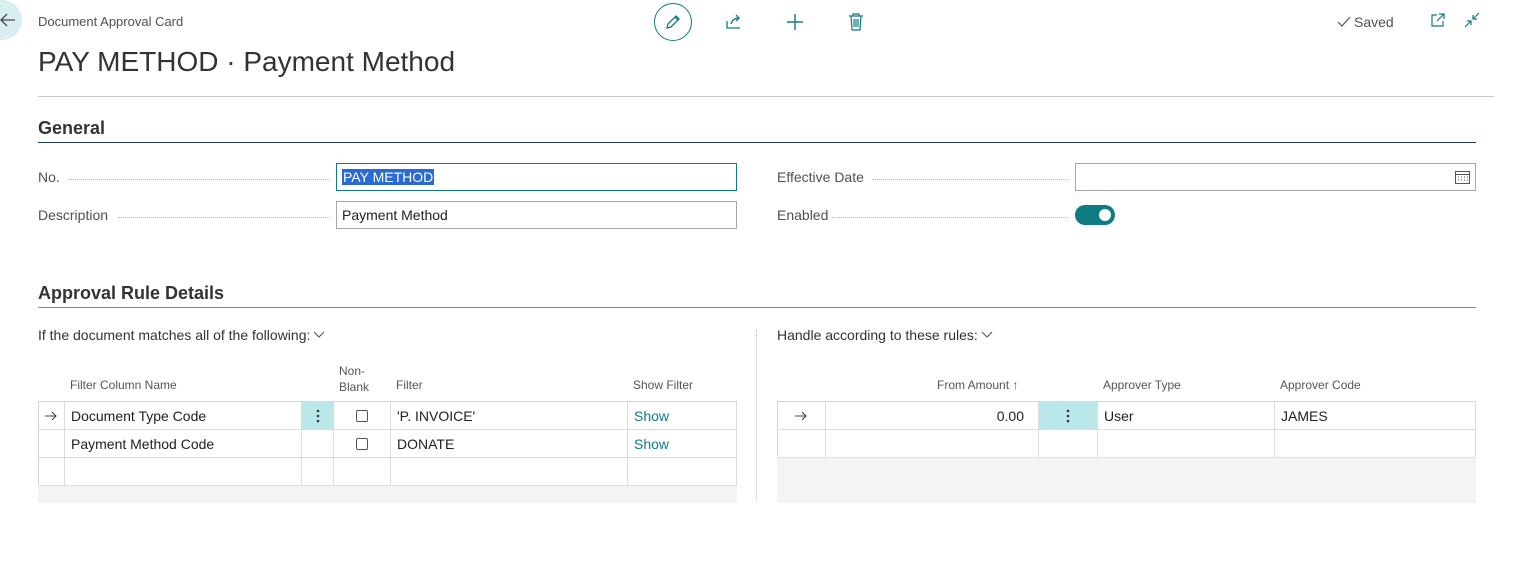 This screenshot has height=576, width=1525. What do you see at coordinates (803, 215) in the screenshot?
I see `enabled-label: Enabled` at bounding box center [803, 215].